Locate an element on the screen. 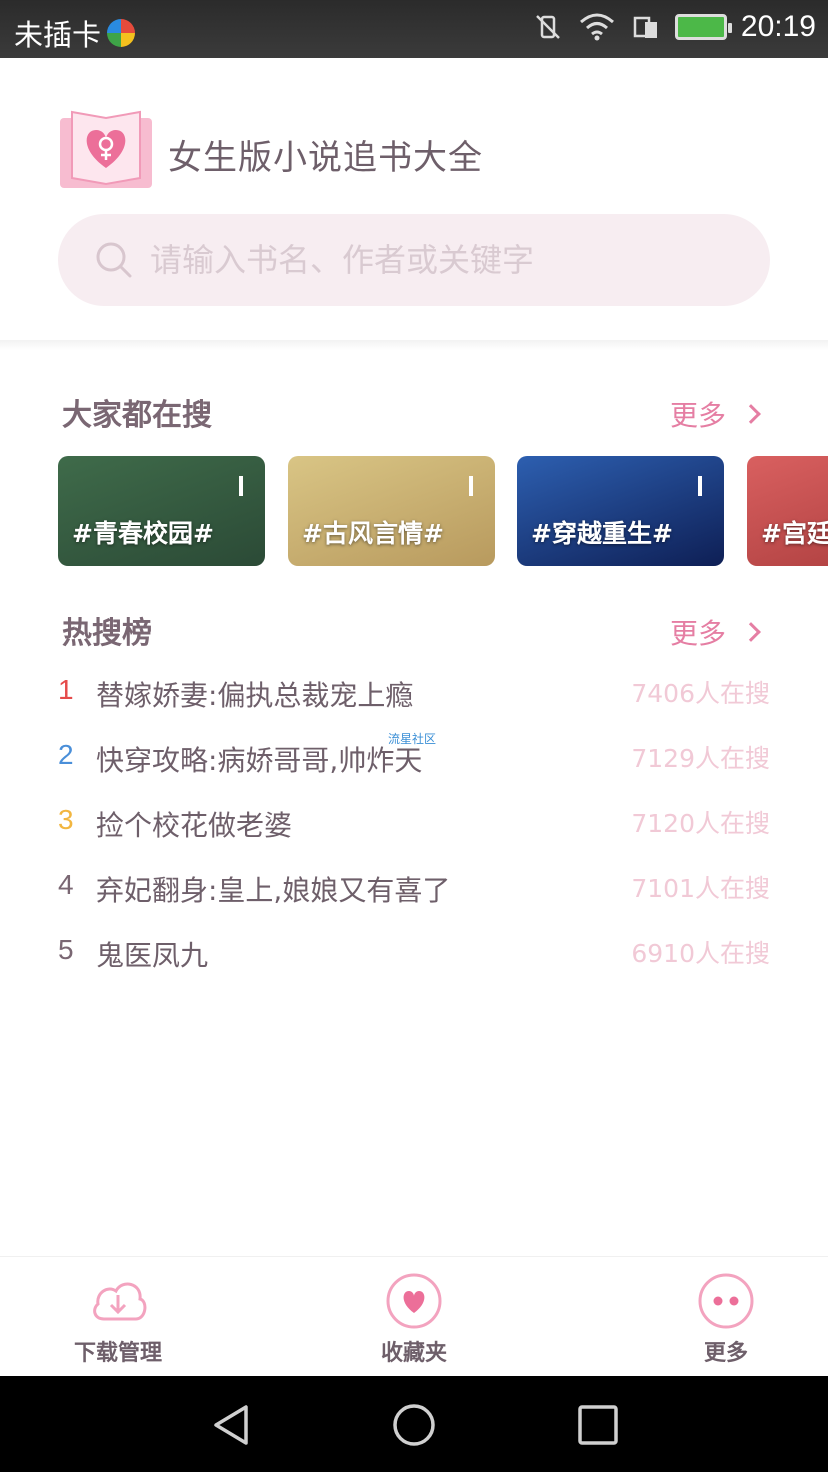  hot-list-item: 1 替嫁娇妻:偏执总裁宠上瘾 7406人在搜 is located at coordinates (414, 692).